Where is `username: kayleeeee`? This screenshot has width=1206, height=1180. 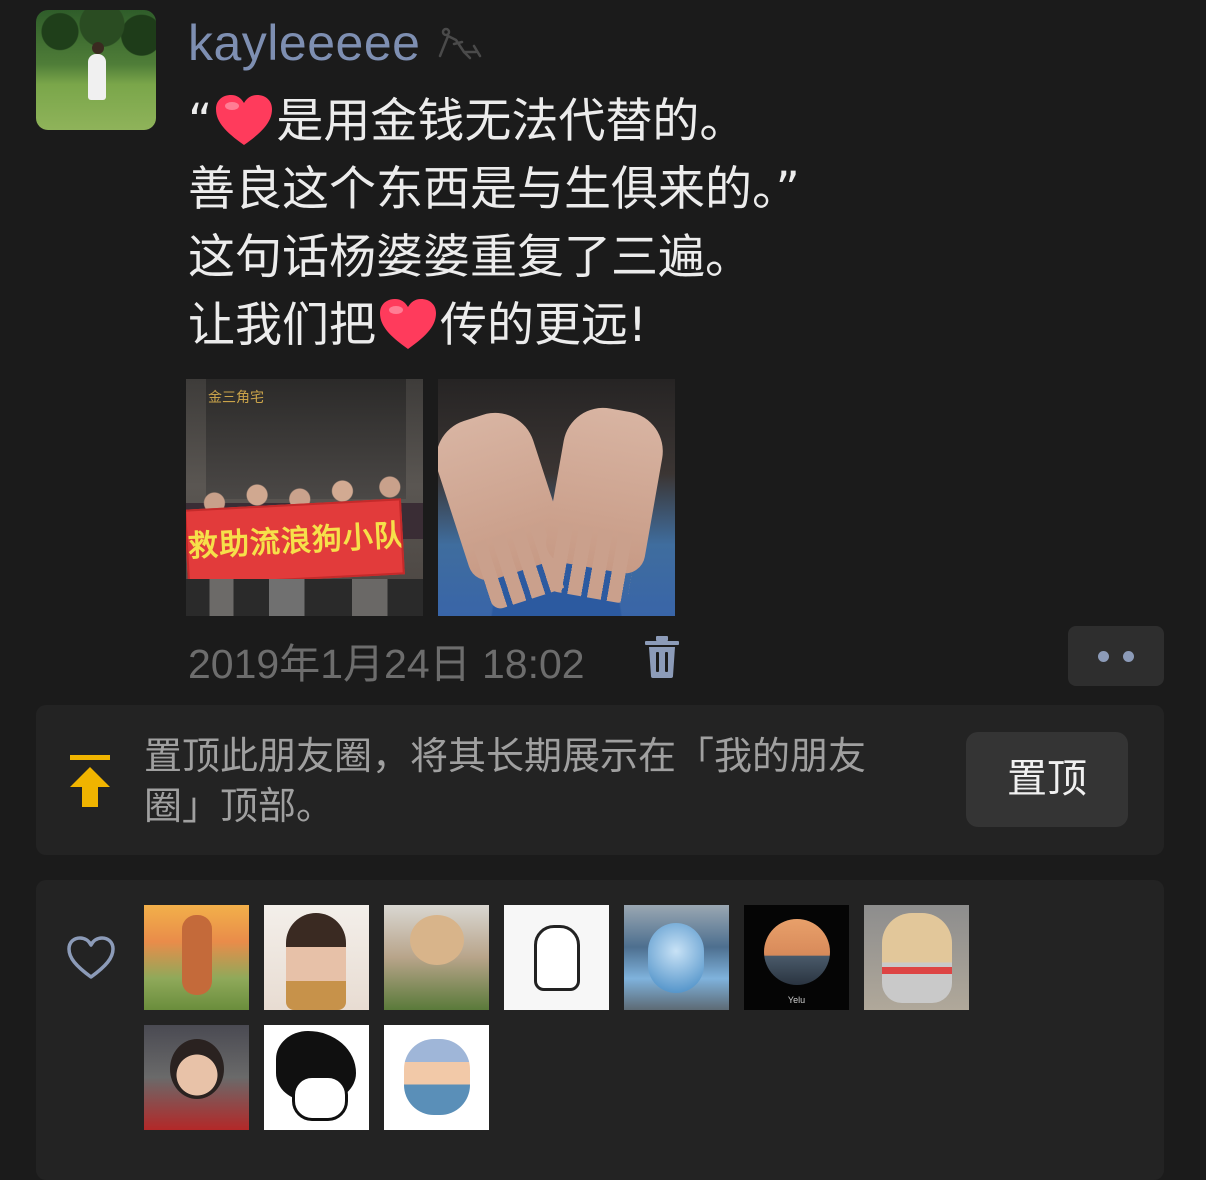
username: kayleeeee is located at coordinates (304, 43).